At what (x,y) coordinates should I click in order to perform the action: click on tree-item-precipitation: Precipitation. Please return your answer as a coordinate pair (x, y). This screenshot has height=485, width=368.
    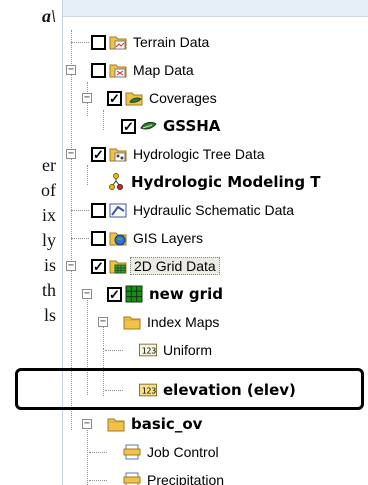
    Looking at the image, I should click on (158, 476).